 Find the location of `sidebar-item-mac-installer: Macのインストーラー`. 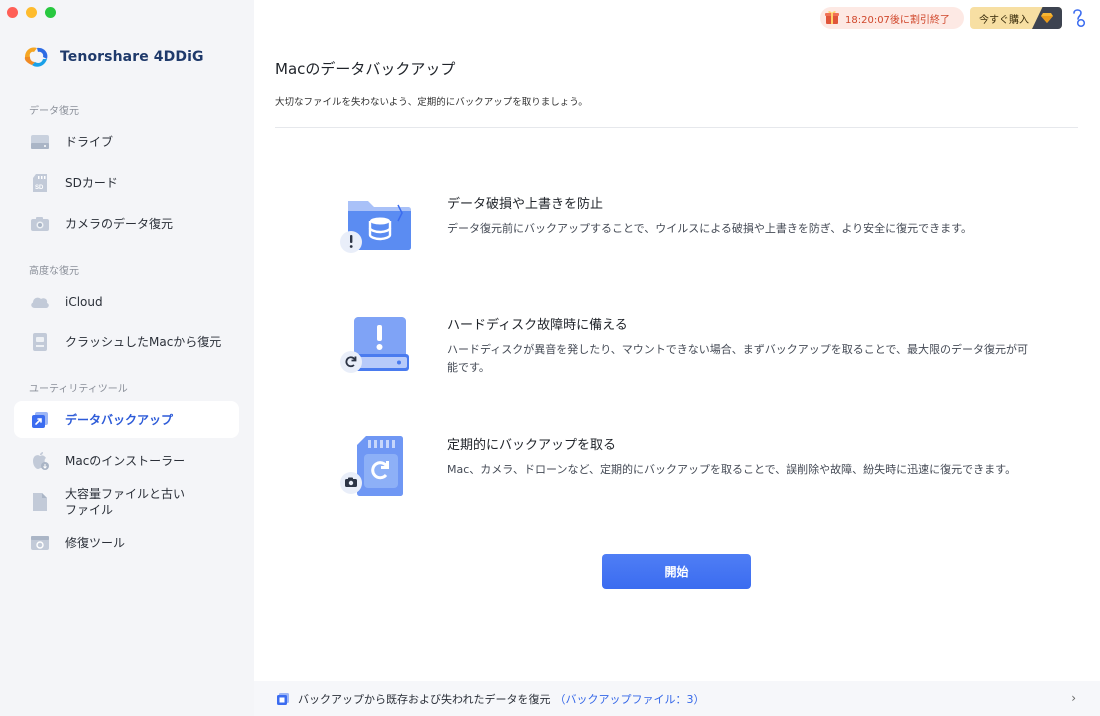

sidebar-item-mac-installer: Macのインストーラー is located at coordinates (126, 460).